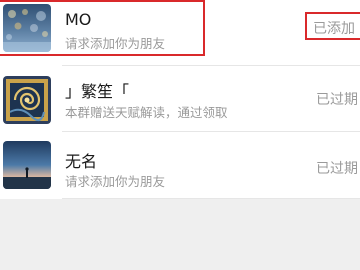 This screenshot has height=270, width=360. I want to click on request-message: 请求添加你为朋友, so click(115, 181).